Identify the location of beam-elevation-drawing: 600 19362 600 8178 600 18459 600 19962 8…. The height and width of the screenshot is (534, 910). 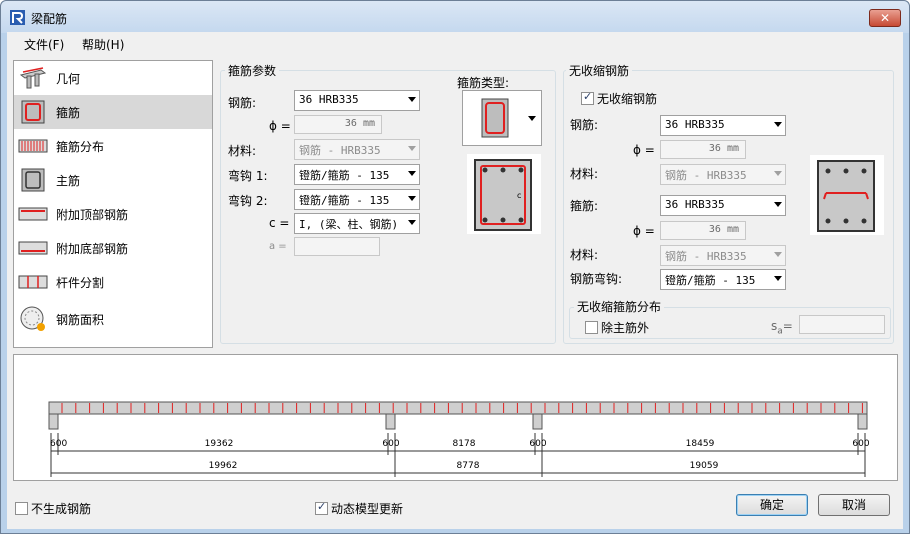
(459, 439).